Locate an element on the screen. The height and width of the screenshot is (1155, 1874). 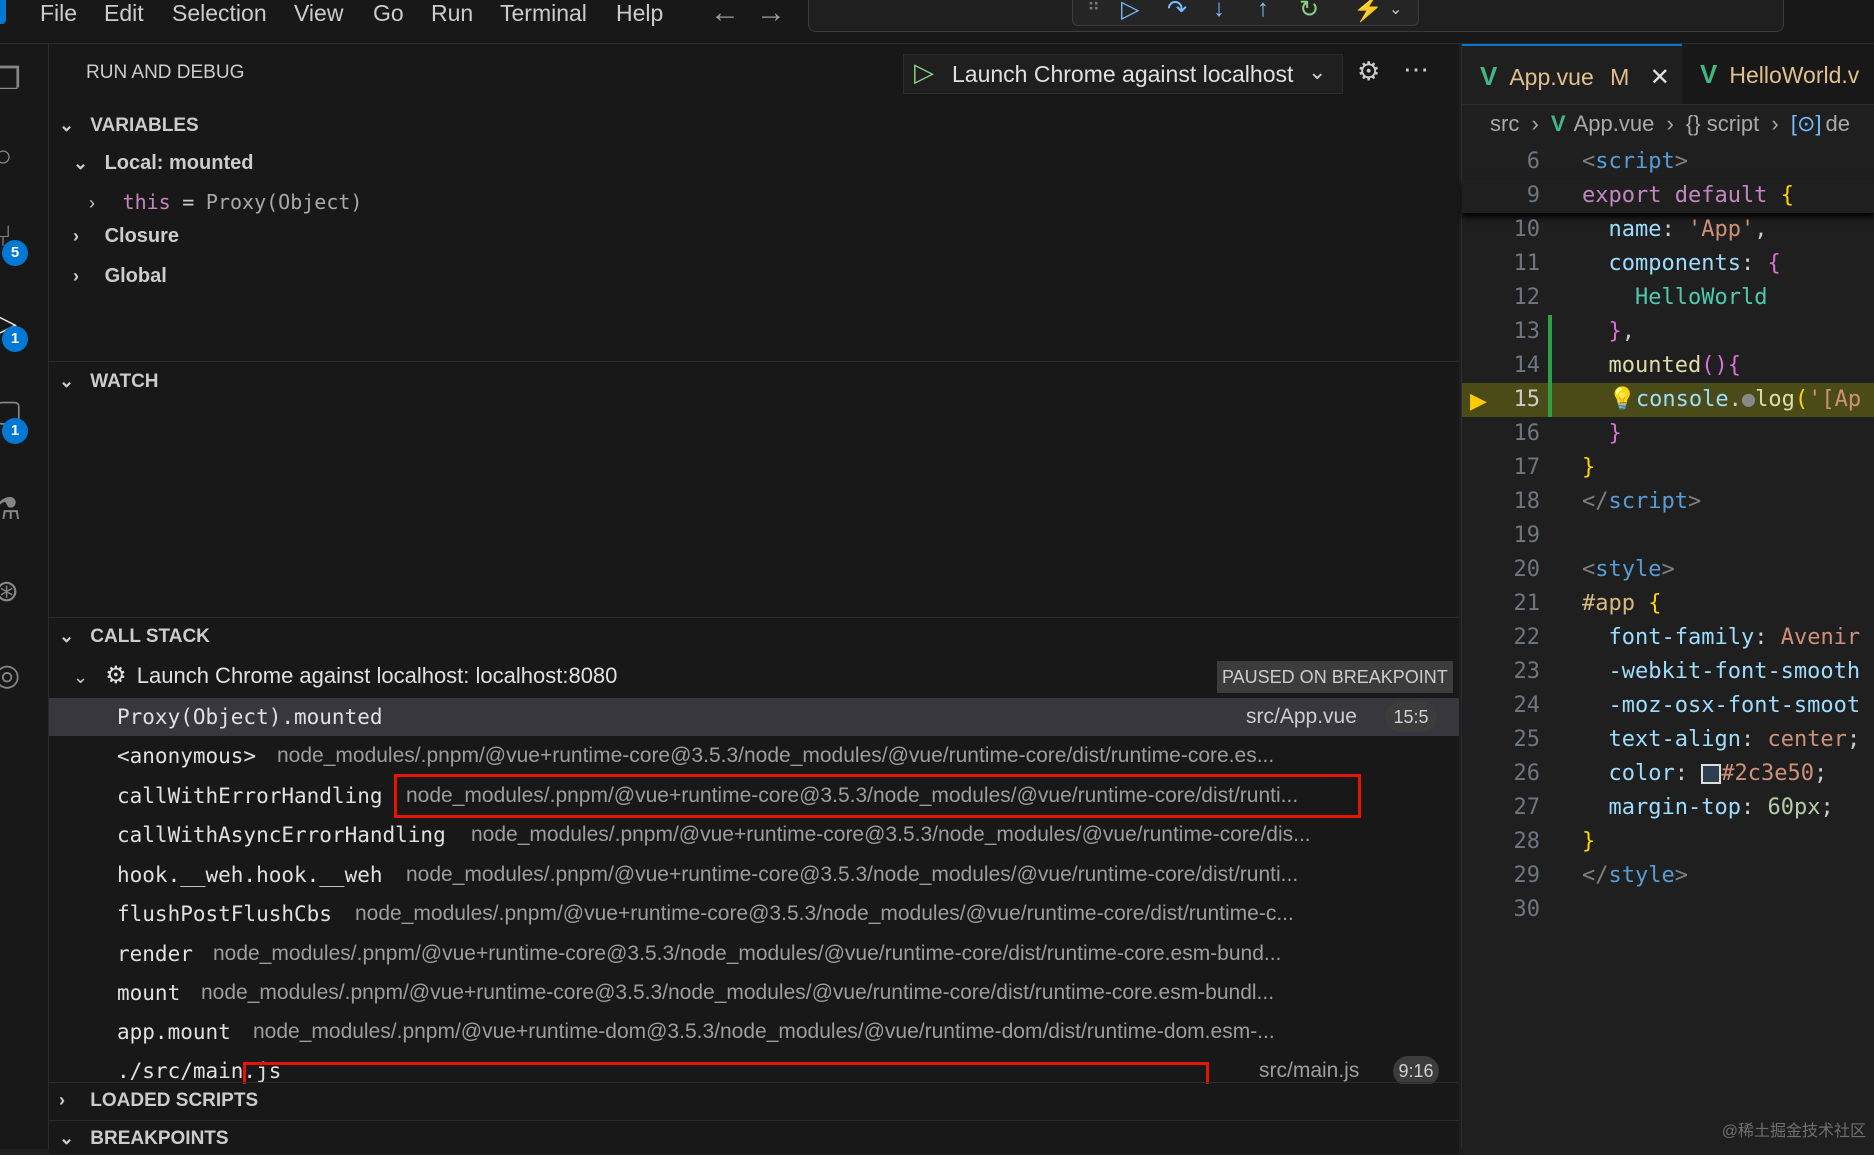
drag-handle-icon: ⠿ is located at coordinates (1093, 8).